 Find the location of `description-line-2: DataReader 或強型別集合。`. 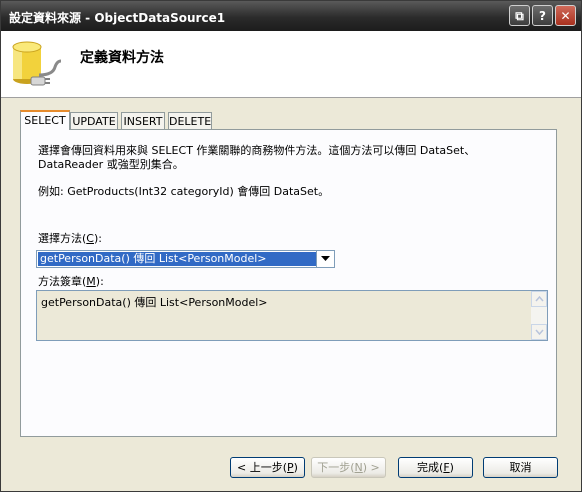

description-line-2: DataReader 或強型別集合。 is located at coordinates (111, 164).